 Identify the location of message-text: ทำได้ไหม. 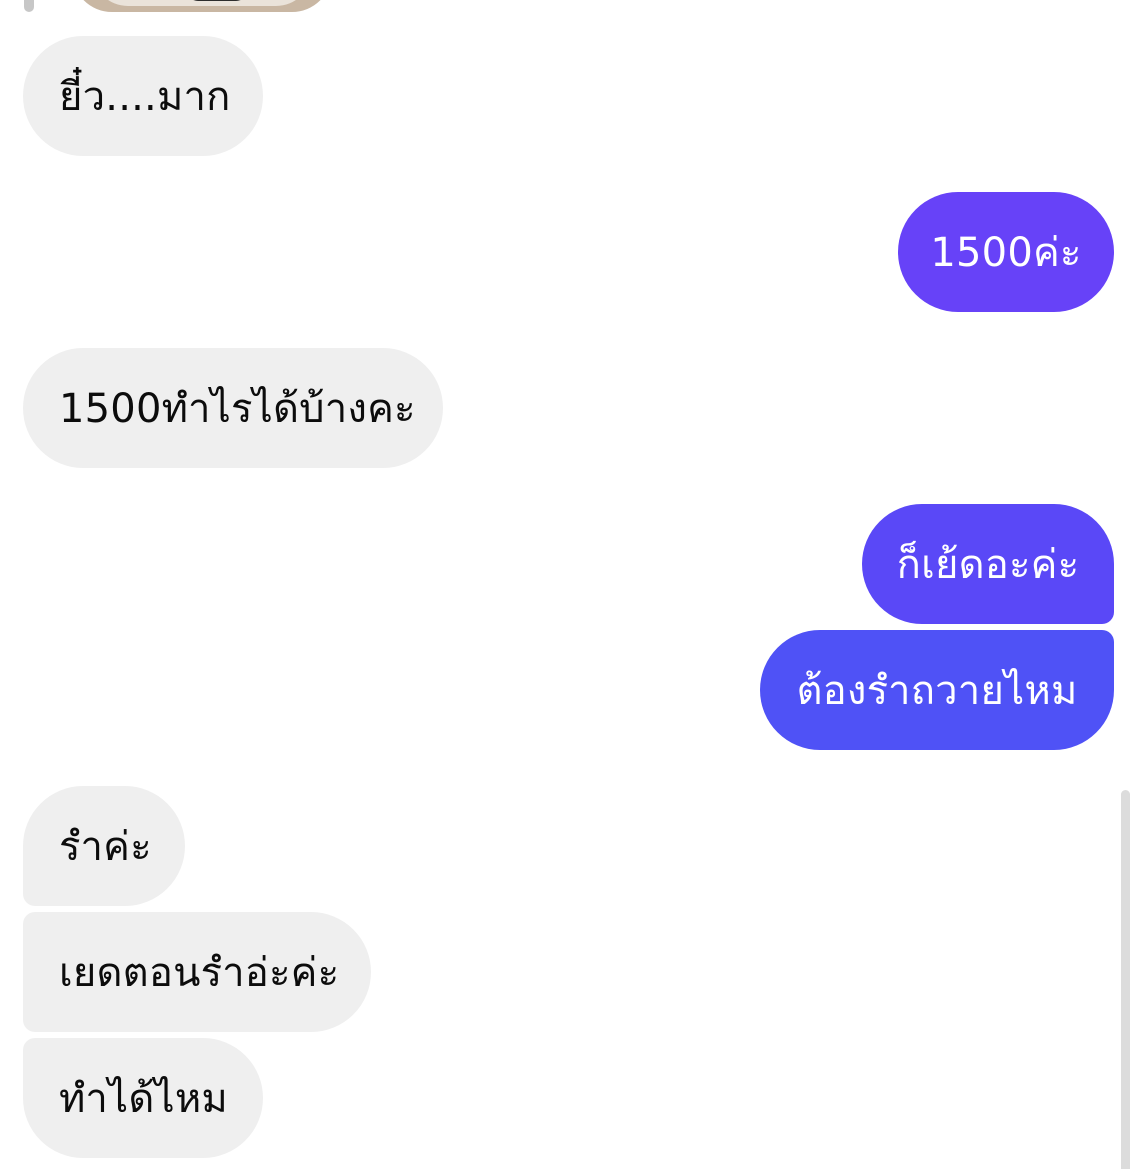
(143, 1099).